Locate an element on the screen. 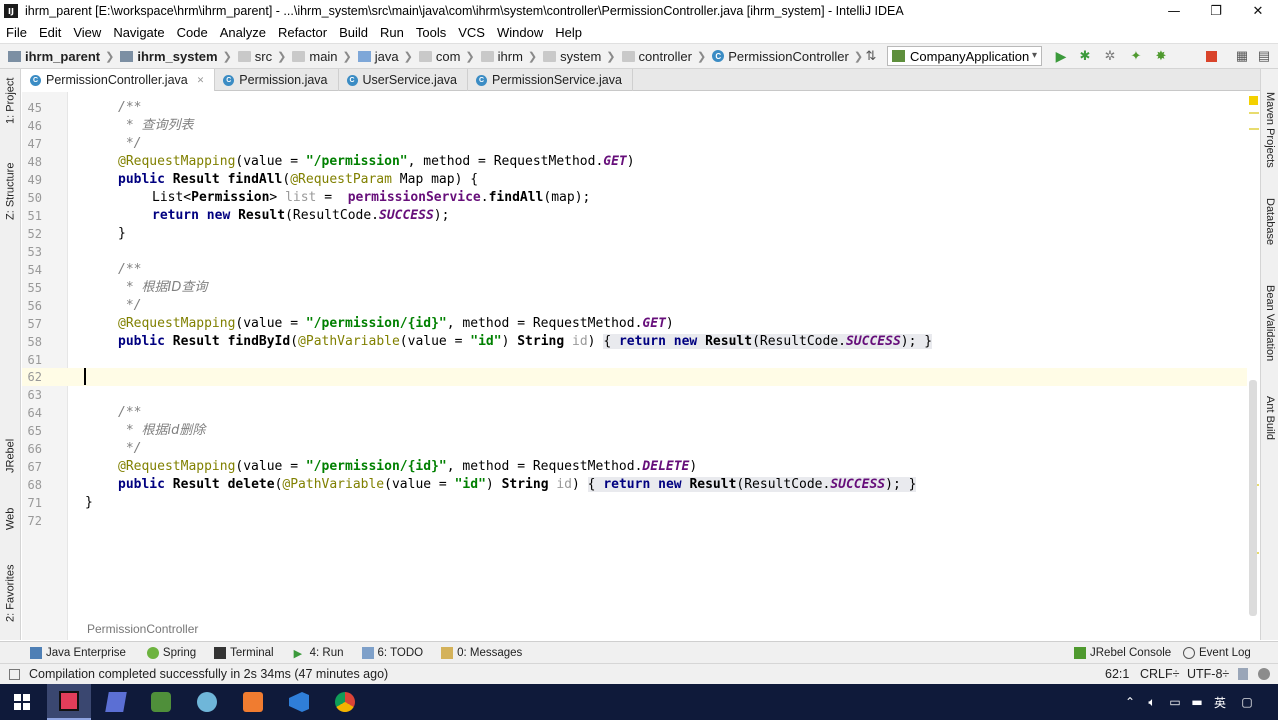 The width and height of the screenshot is (1278, 720). code-line: 61 is located at coordinates (634, 360).